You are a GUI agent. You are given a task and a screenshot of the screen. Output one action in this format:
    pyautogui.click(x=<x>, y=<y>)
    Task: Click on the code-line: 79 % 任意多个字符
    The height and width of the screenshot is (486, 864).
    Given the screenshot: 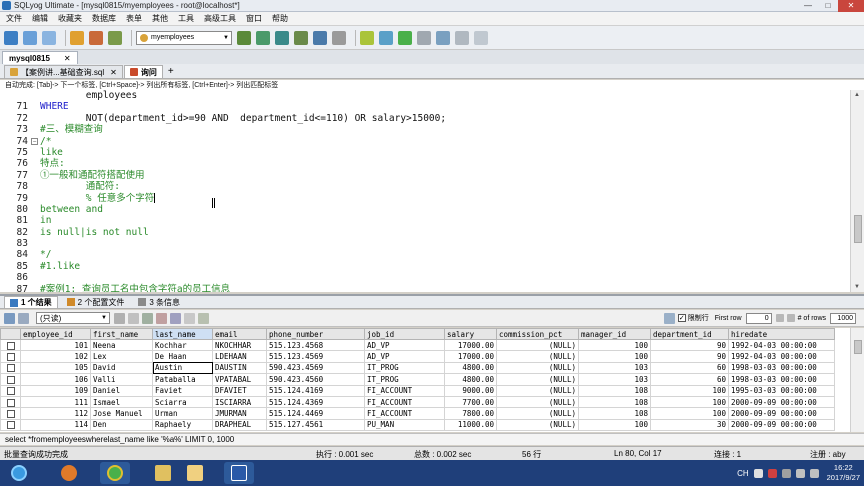 What is the action you would take?
    pyautogui.click(x=432, y=198)
    